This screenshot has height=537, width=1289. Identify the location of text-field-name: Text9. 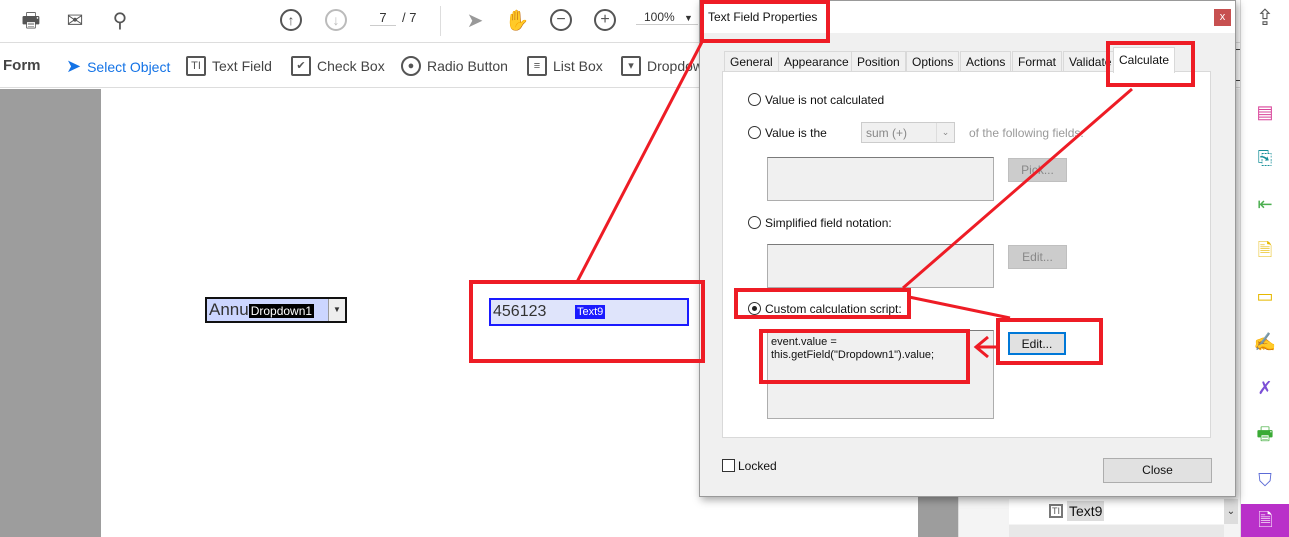
(590, 312).